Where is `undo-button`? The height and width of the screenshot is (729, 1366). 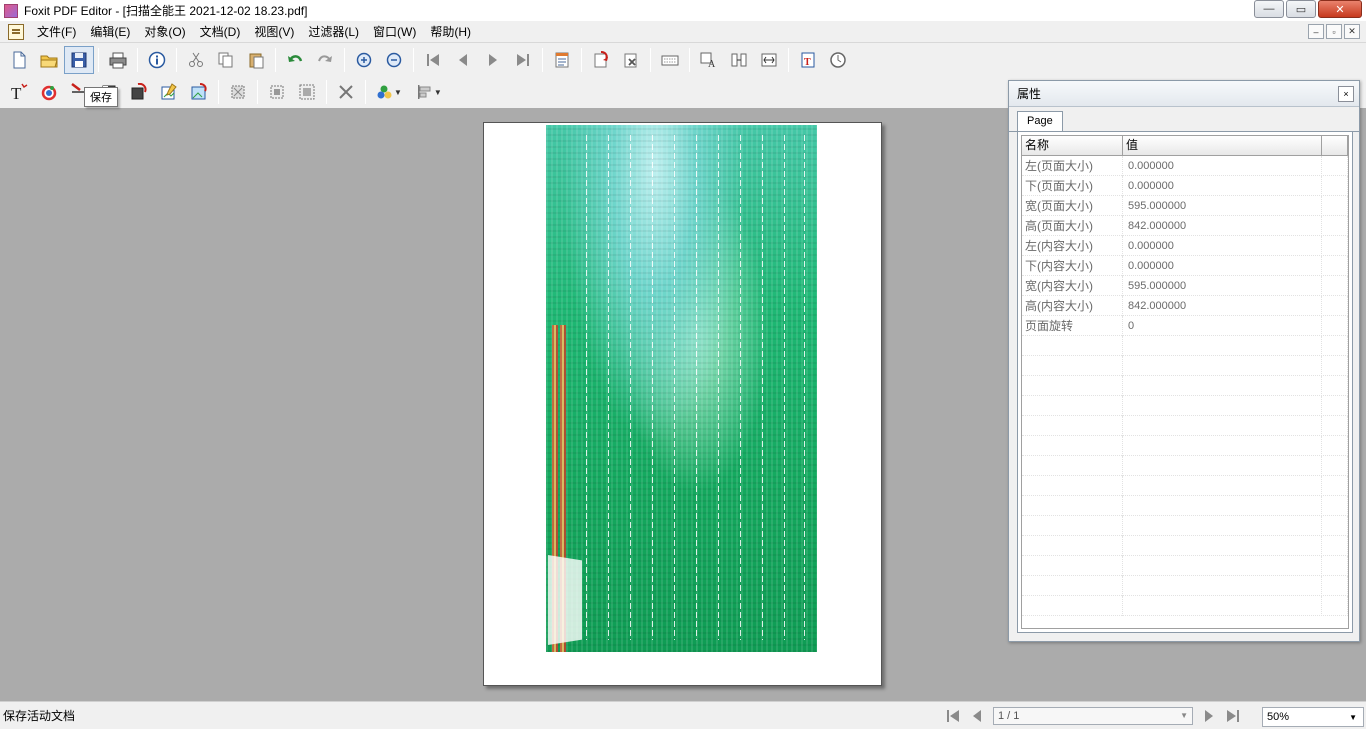 undo-button is located at coordinates (295, 60).